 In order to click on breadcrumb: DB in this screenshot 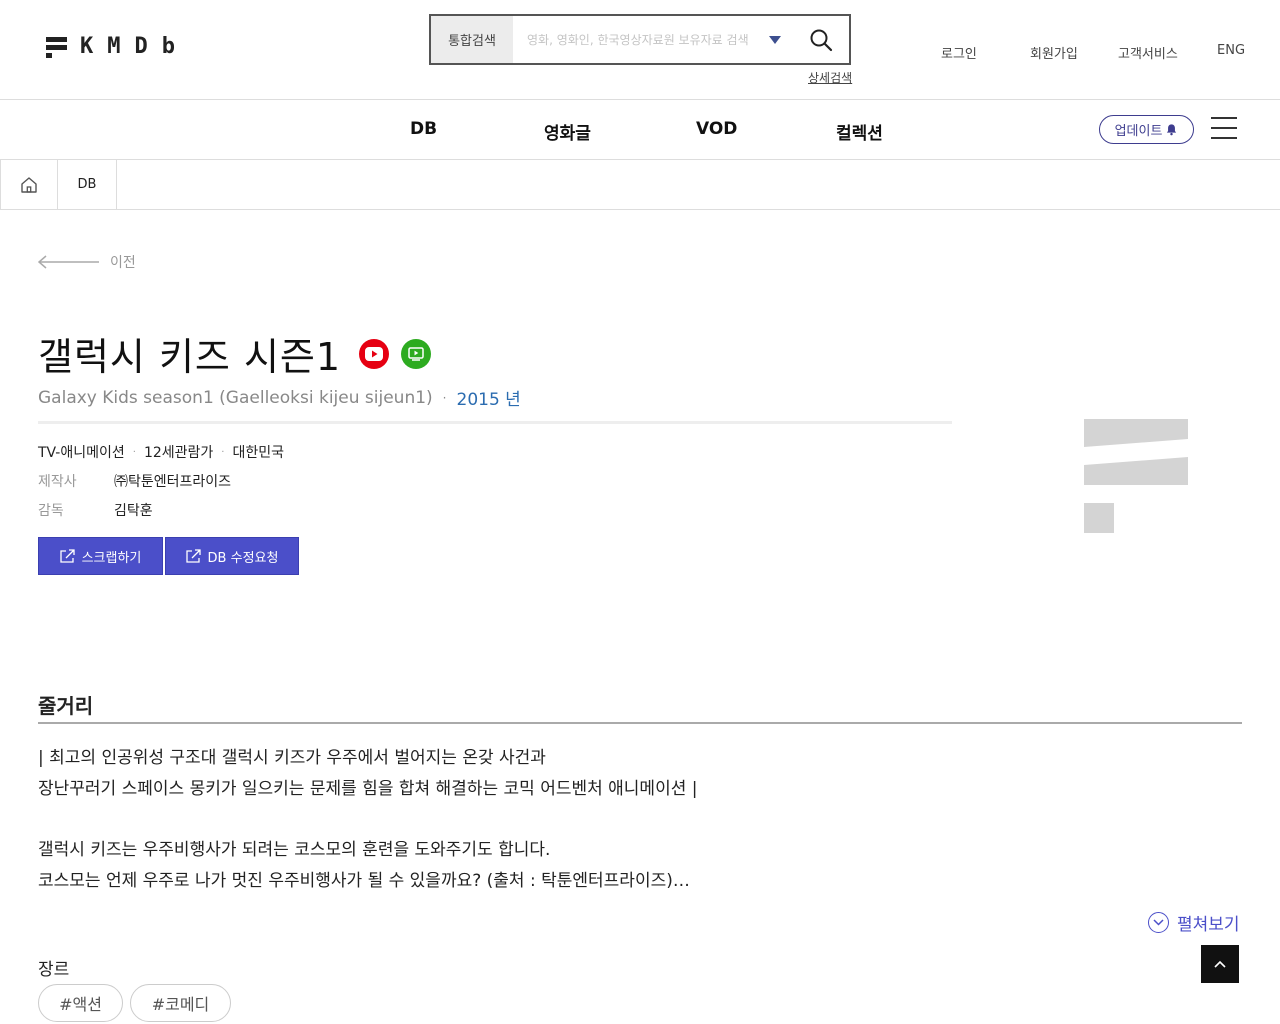, I will do `click(640, 185)`.